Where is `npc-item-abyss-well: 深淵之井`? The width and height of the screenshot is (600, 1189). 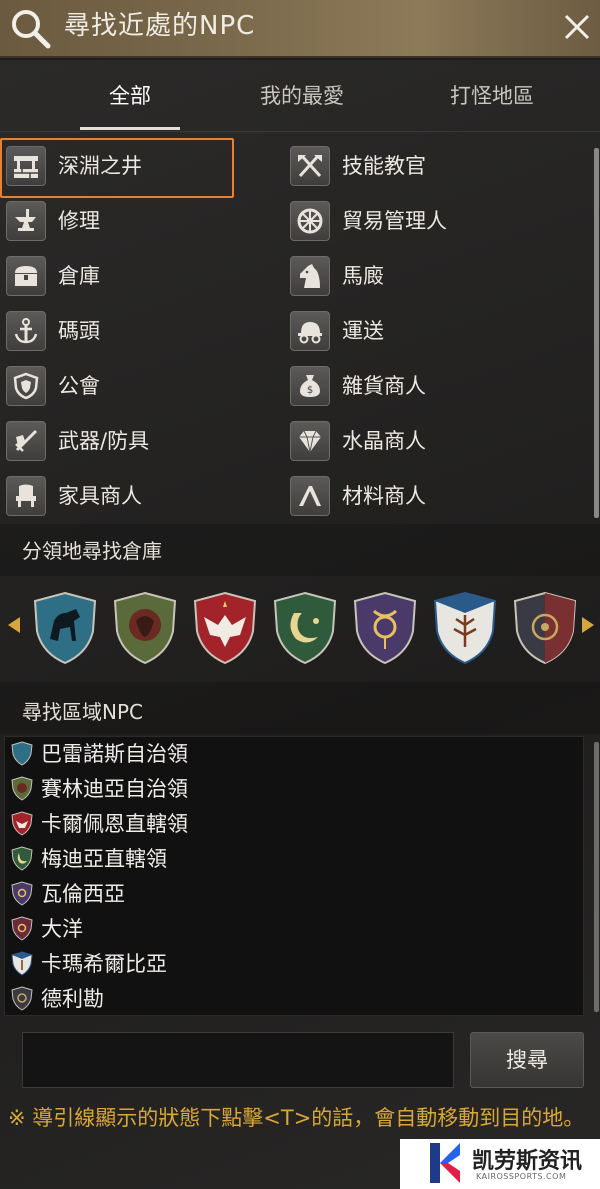 npc-item-abyss-well: 深淵之井 is located at coordinates (118, 168).